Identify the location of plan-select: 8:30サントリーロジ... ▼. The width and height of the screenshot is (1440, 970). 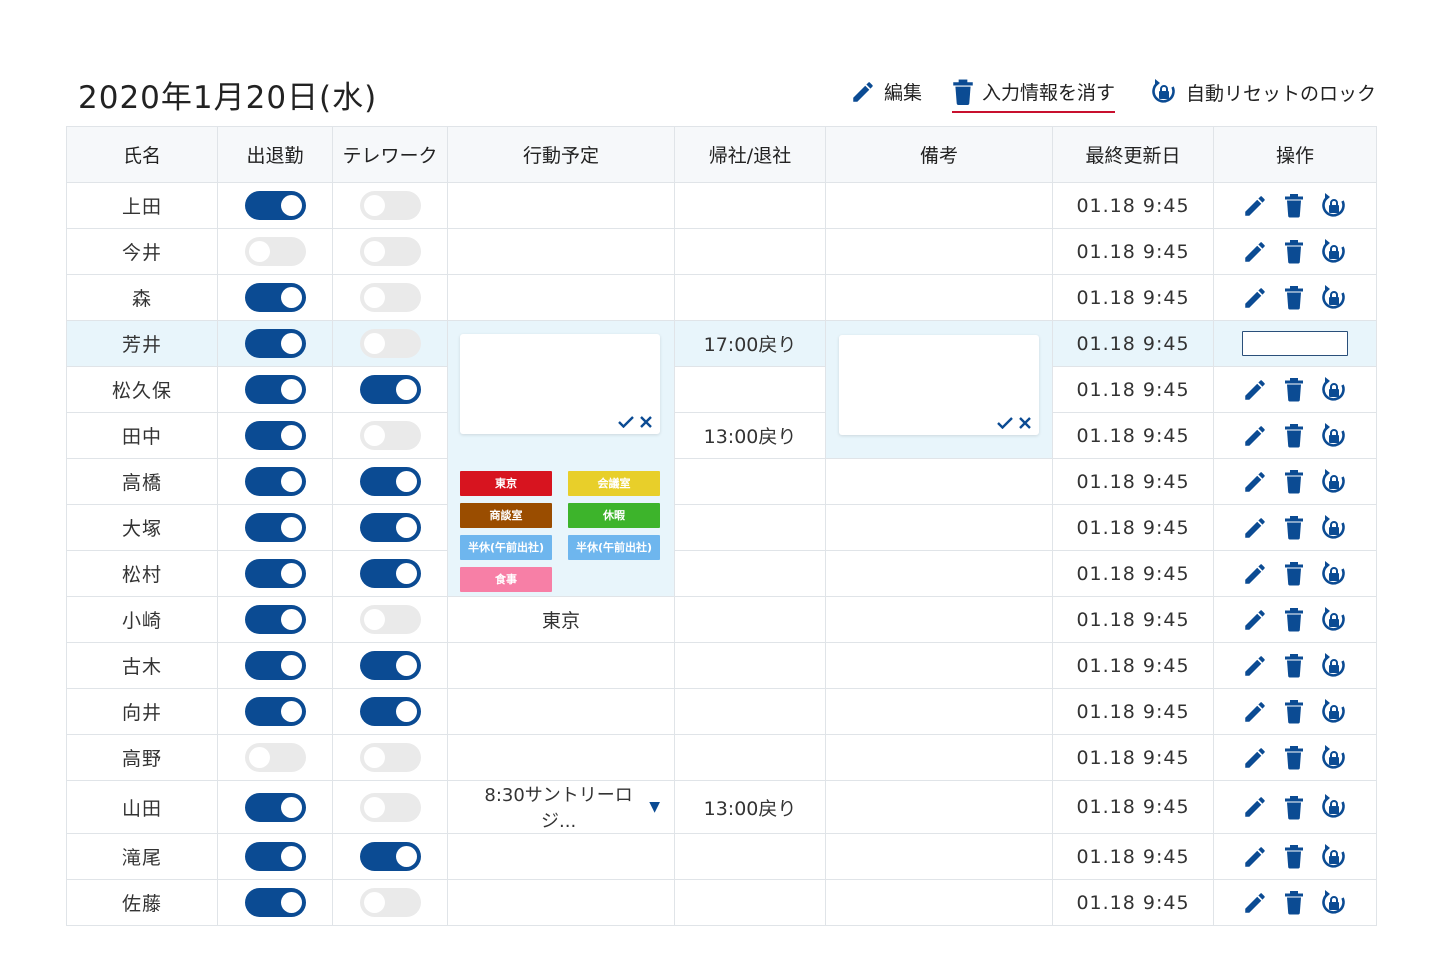
(561, 807).